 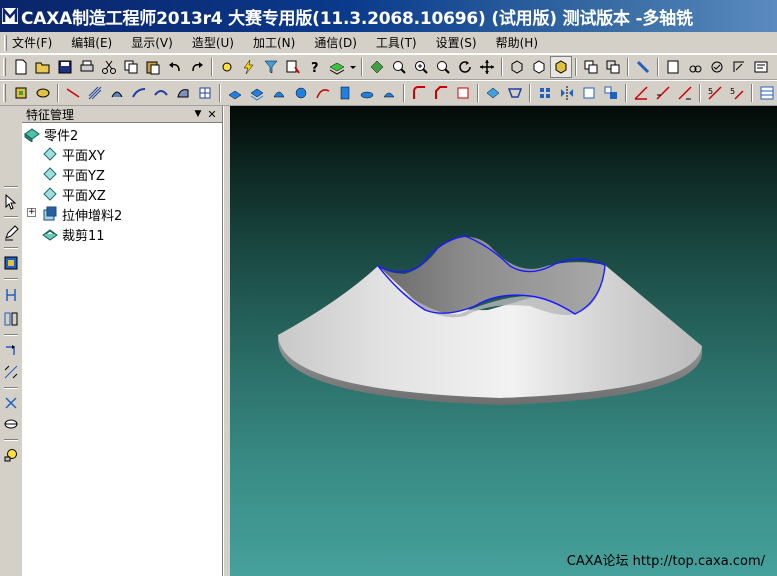 What do you see at coordinates (643, 67) in the screenshot?
I see `tool-icon` at bounding box center [643, 67].